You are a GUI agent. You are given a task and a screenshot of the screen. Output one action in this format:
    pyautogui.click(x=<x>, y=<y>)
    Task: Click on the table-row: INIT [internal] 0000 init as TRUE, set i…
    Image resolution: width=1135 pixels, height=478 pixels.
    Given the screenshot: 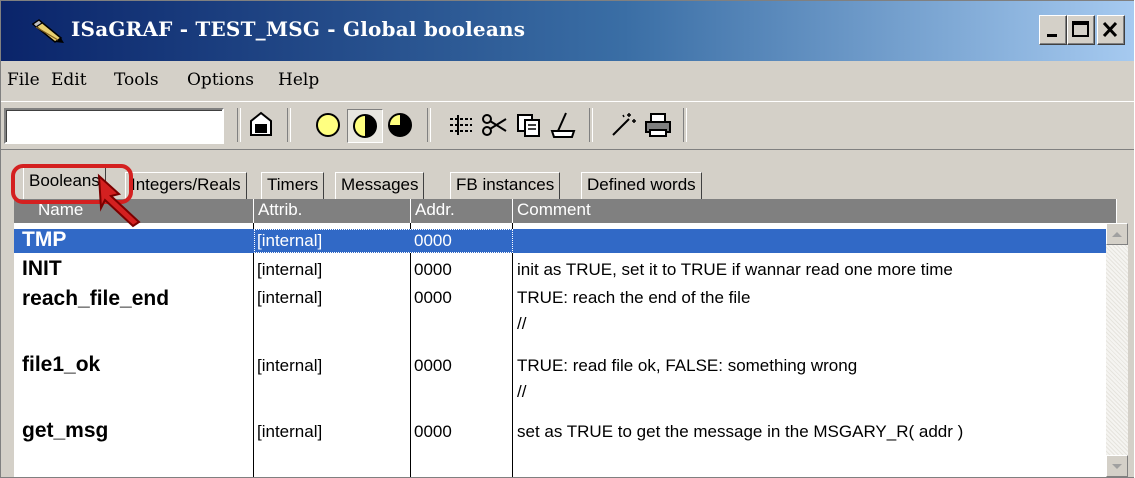 What is the action you would take?
    pyautogui.click(x=560, y=268)
    